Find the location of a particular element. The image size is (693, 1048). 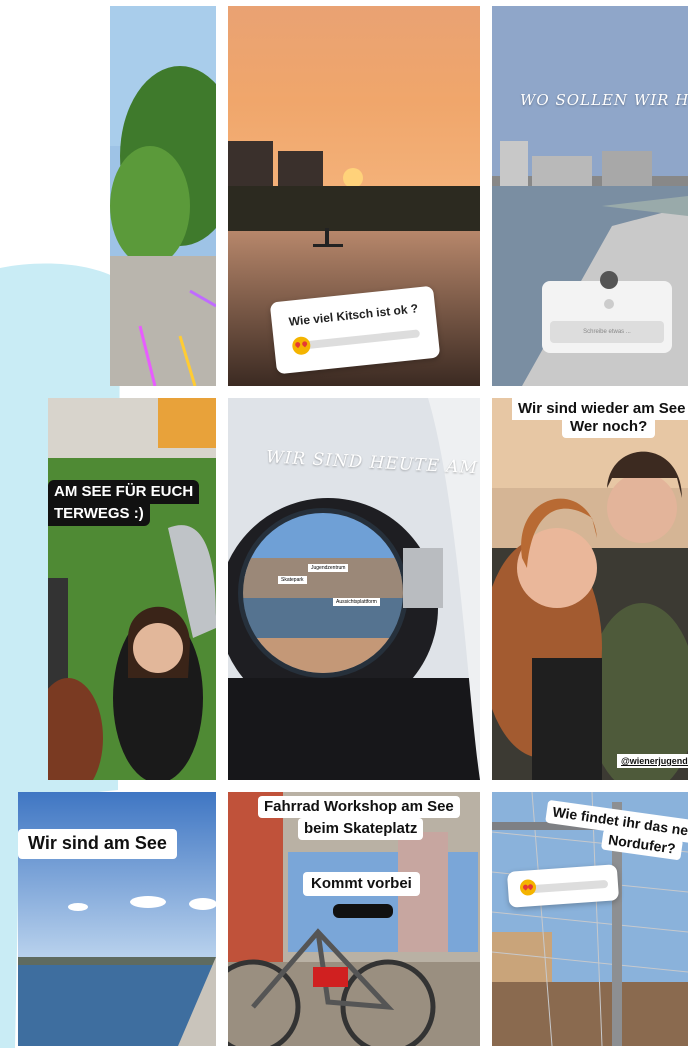

slider-poll-card is located at coordinates (563, 886).